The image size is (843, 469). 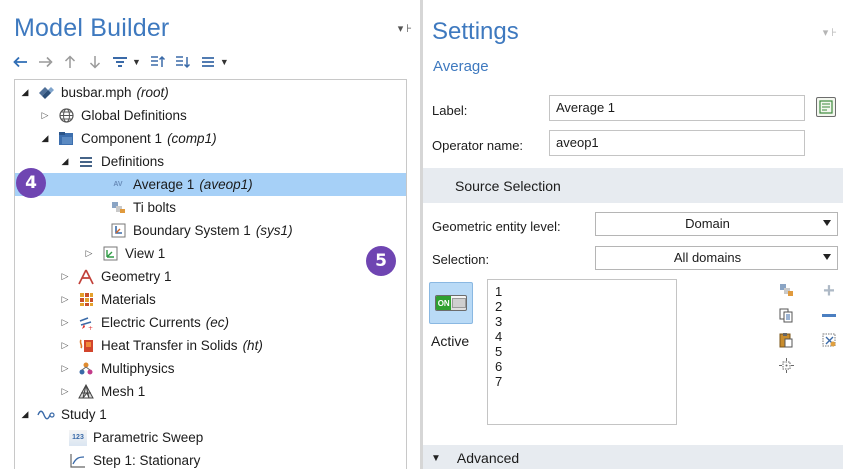 What do you see at coordinates (95, 62) in the screenshot?
I see `move-down-icon` at bounding box center [95, 62].